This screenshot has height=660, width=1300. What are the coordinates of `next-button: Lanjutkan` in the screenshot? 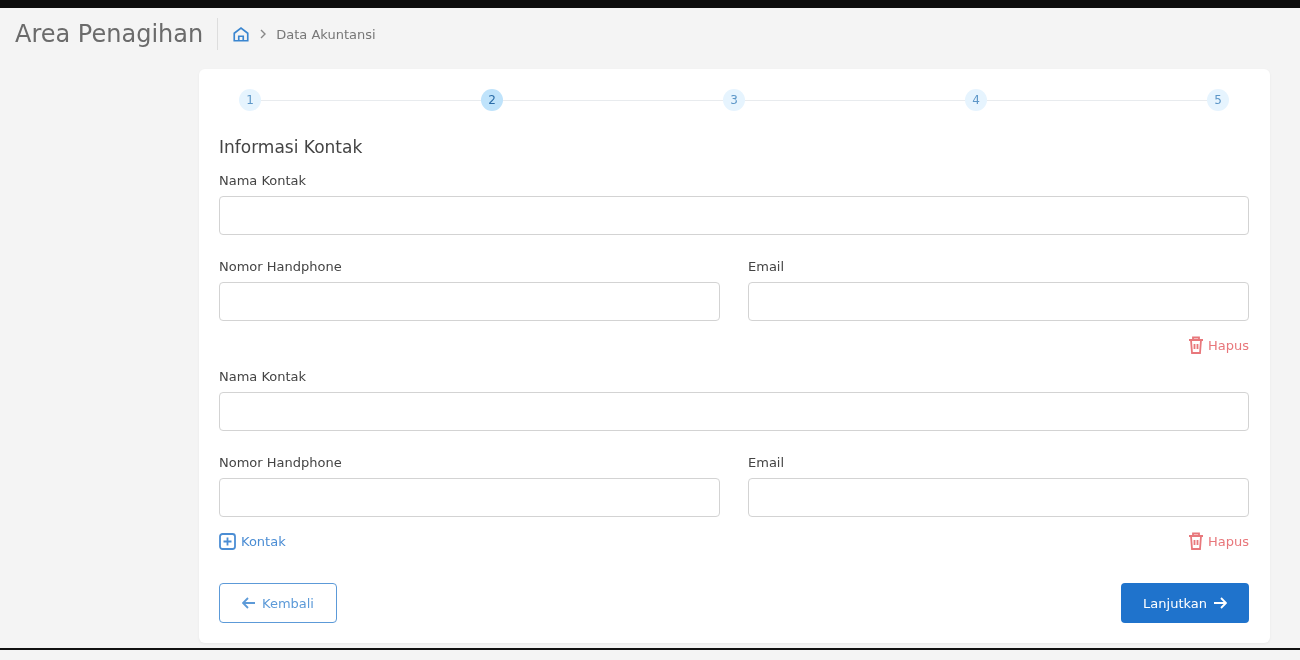 It's located at (1185, 603).